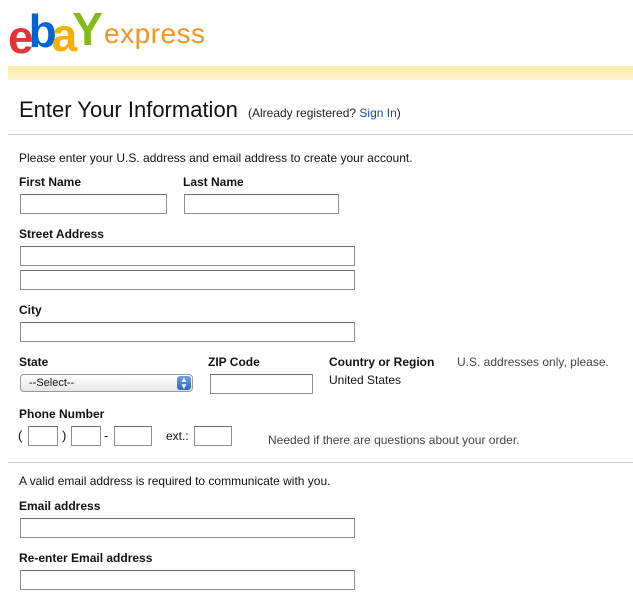 This screenshot has width=633, height=600. I want to click on first-name-input, so click(93, 204).